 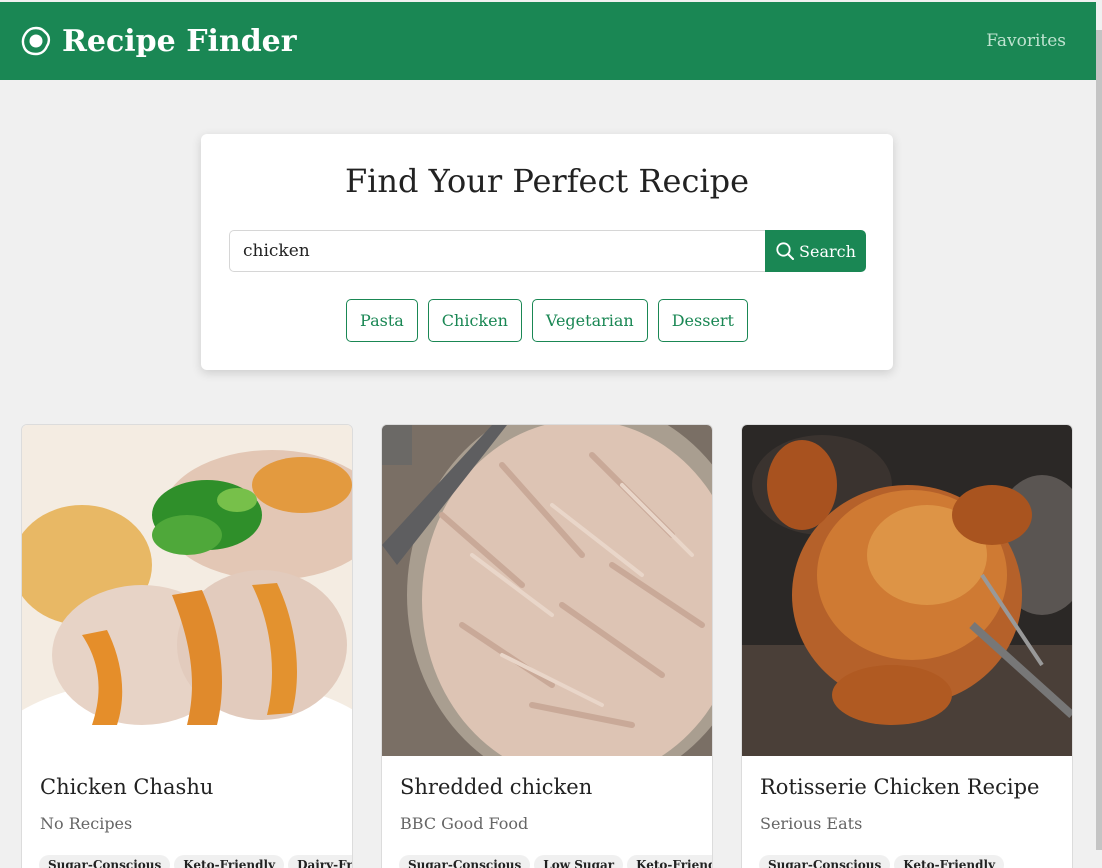 I want to click on page-scrollbar, so click(x=1099, y=434).